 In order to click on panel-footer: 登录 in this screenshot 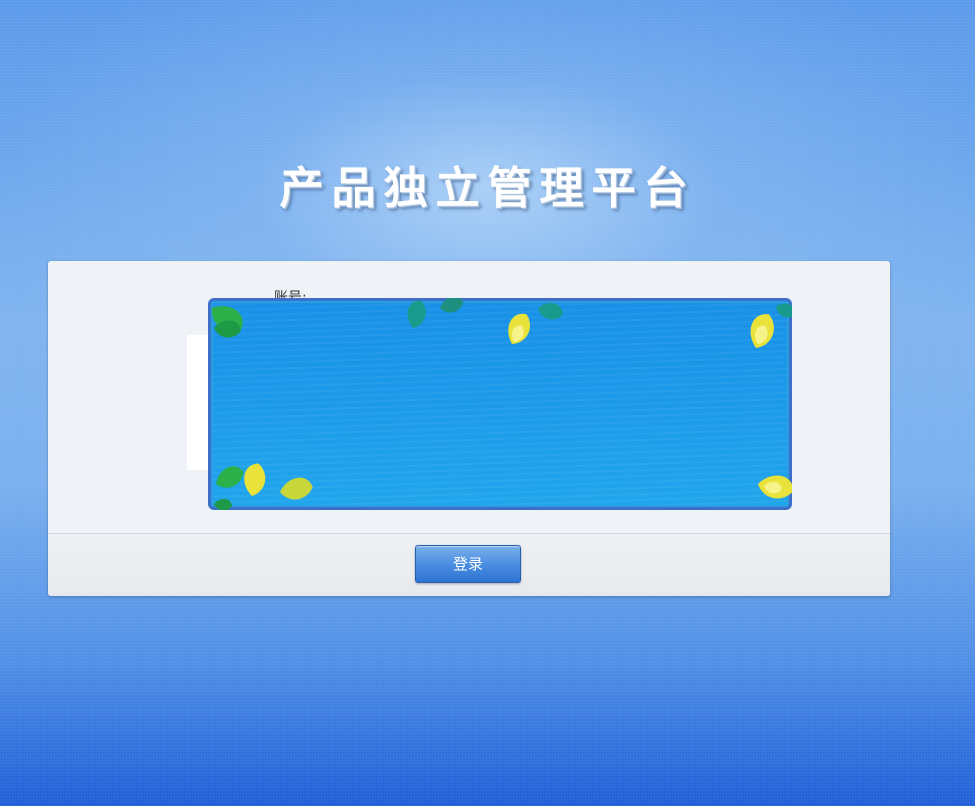, I will do `click(469, 564)`.